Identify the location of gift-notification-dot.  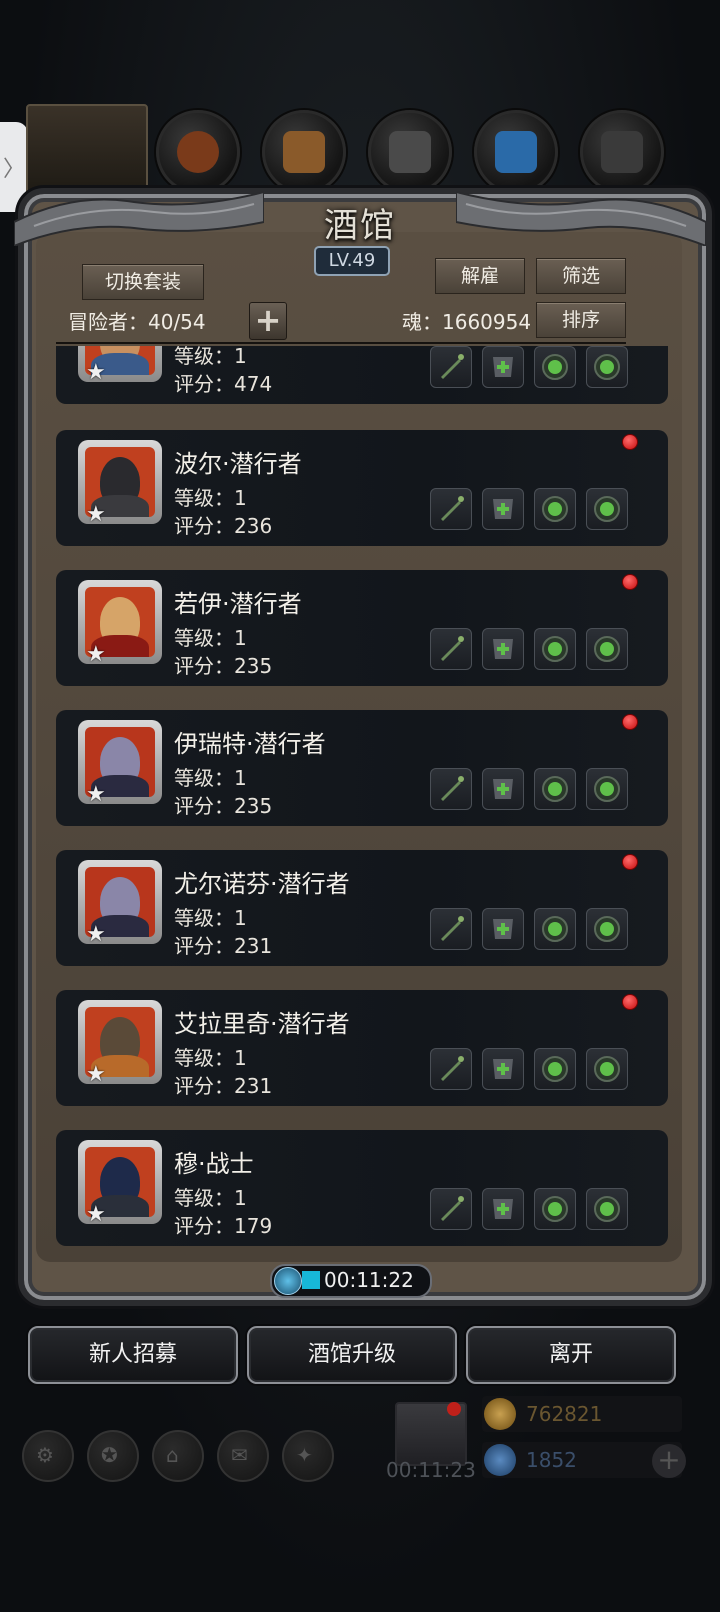
(454, 1409).